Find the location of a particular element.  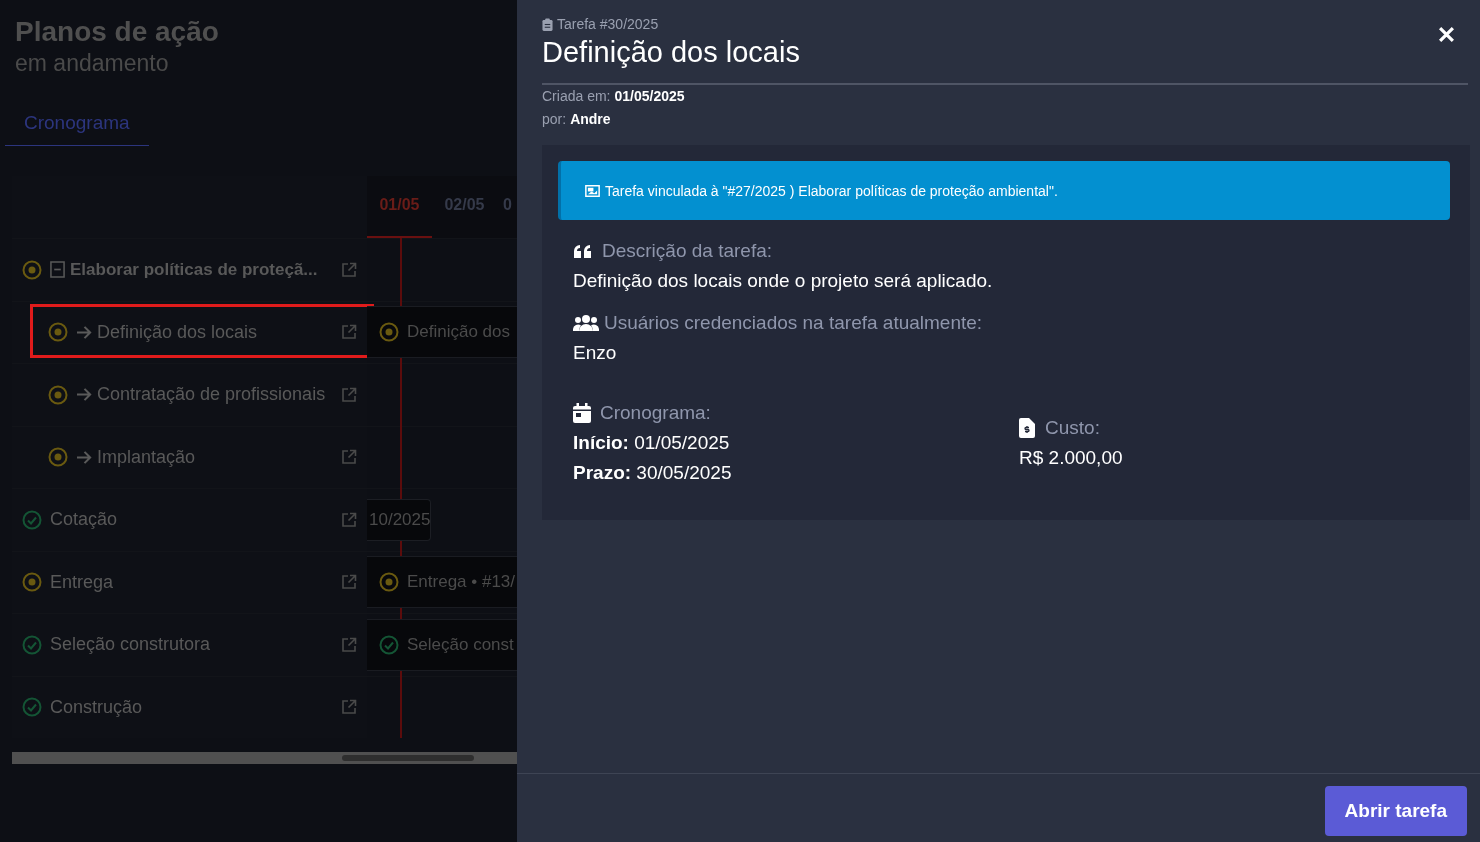

calendar-icon is located at coordinates (582, 413).